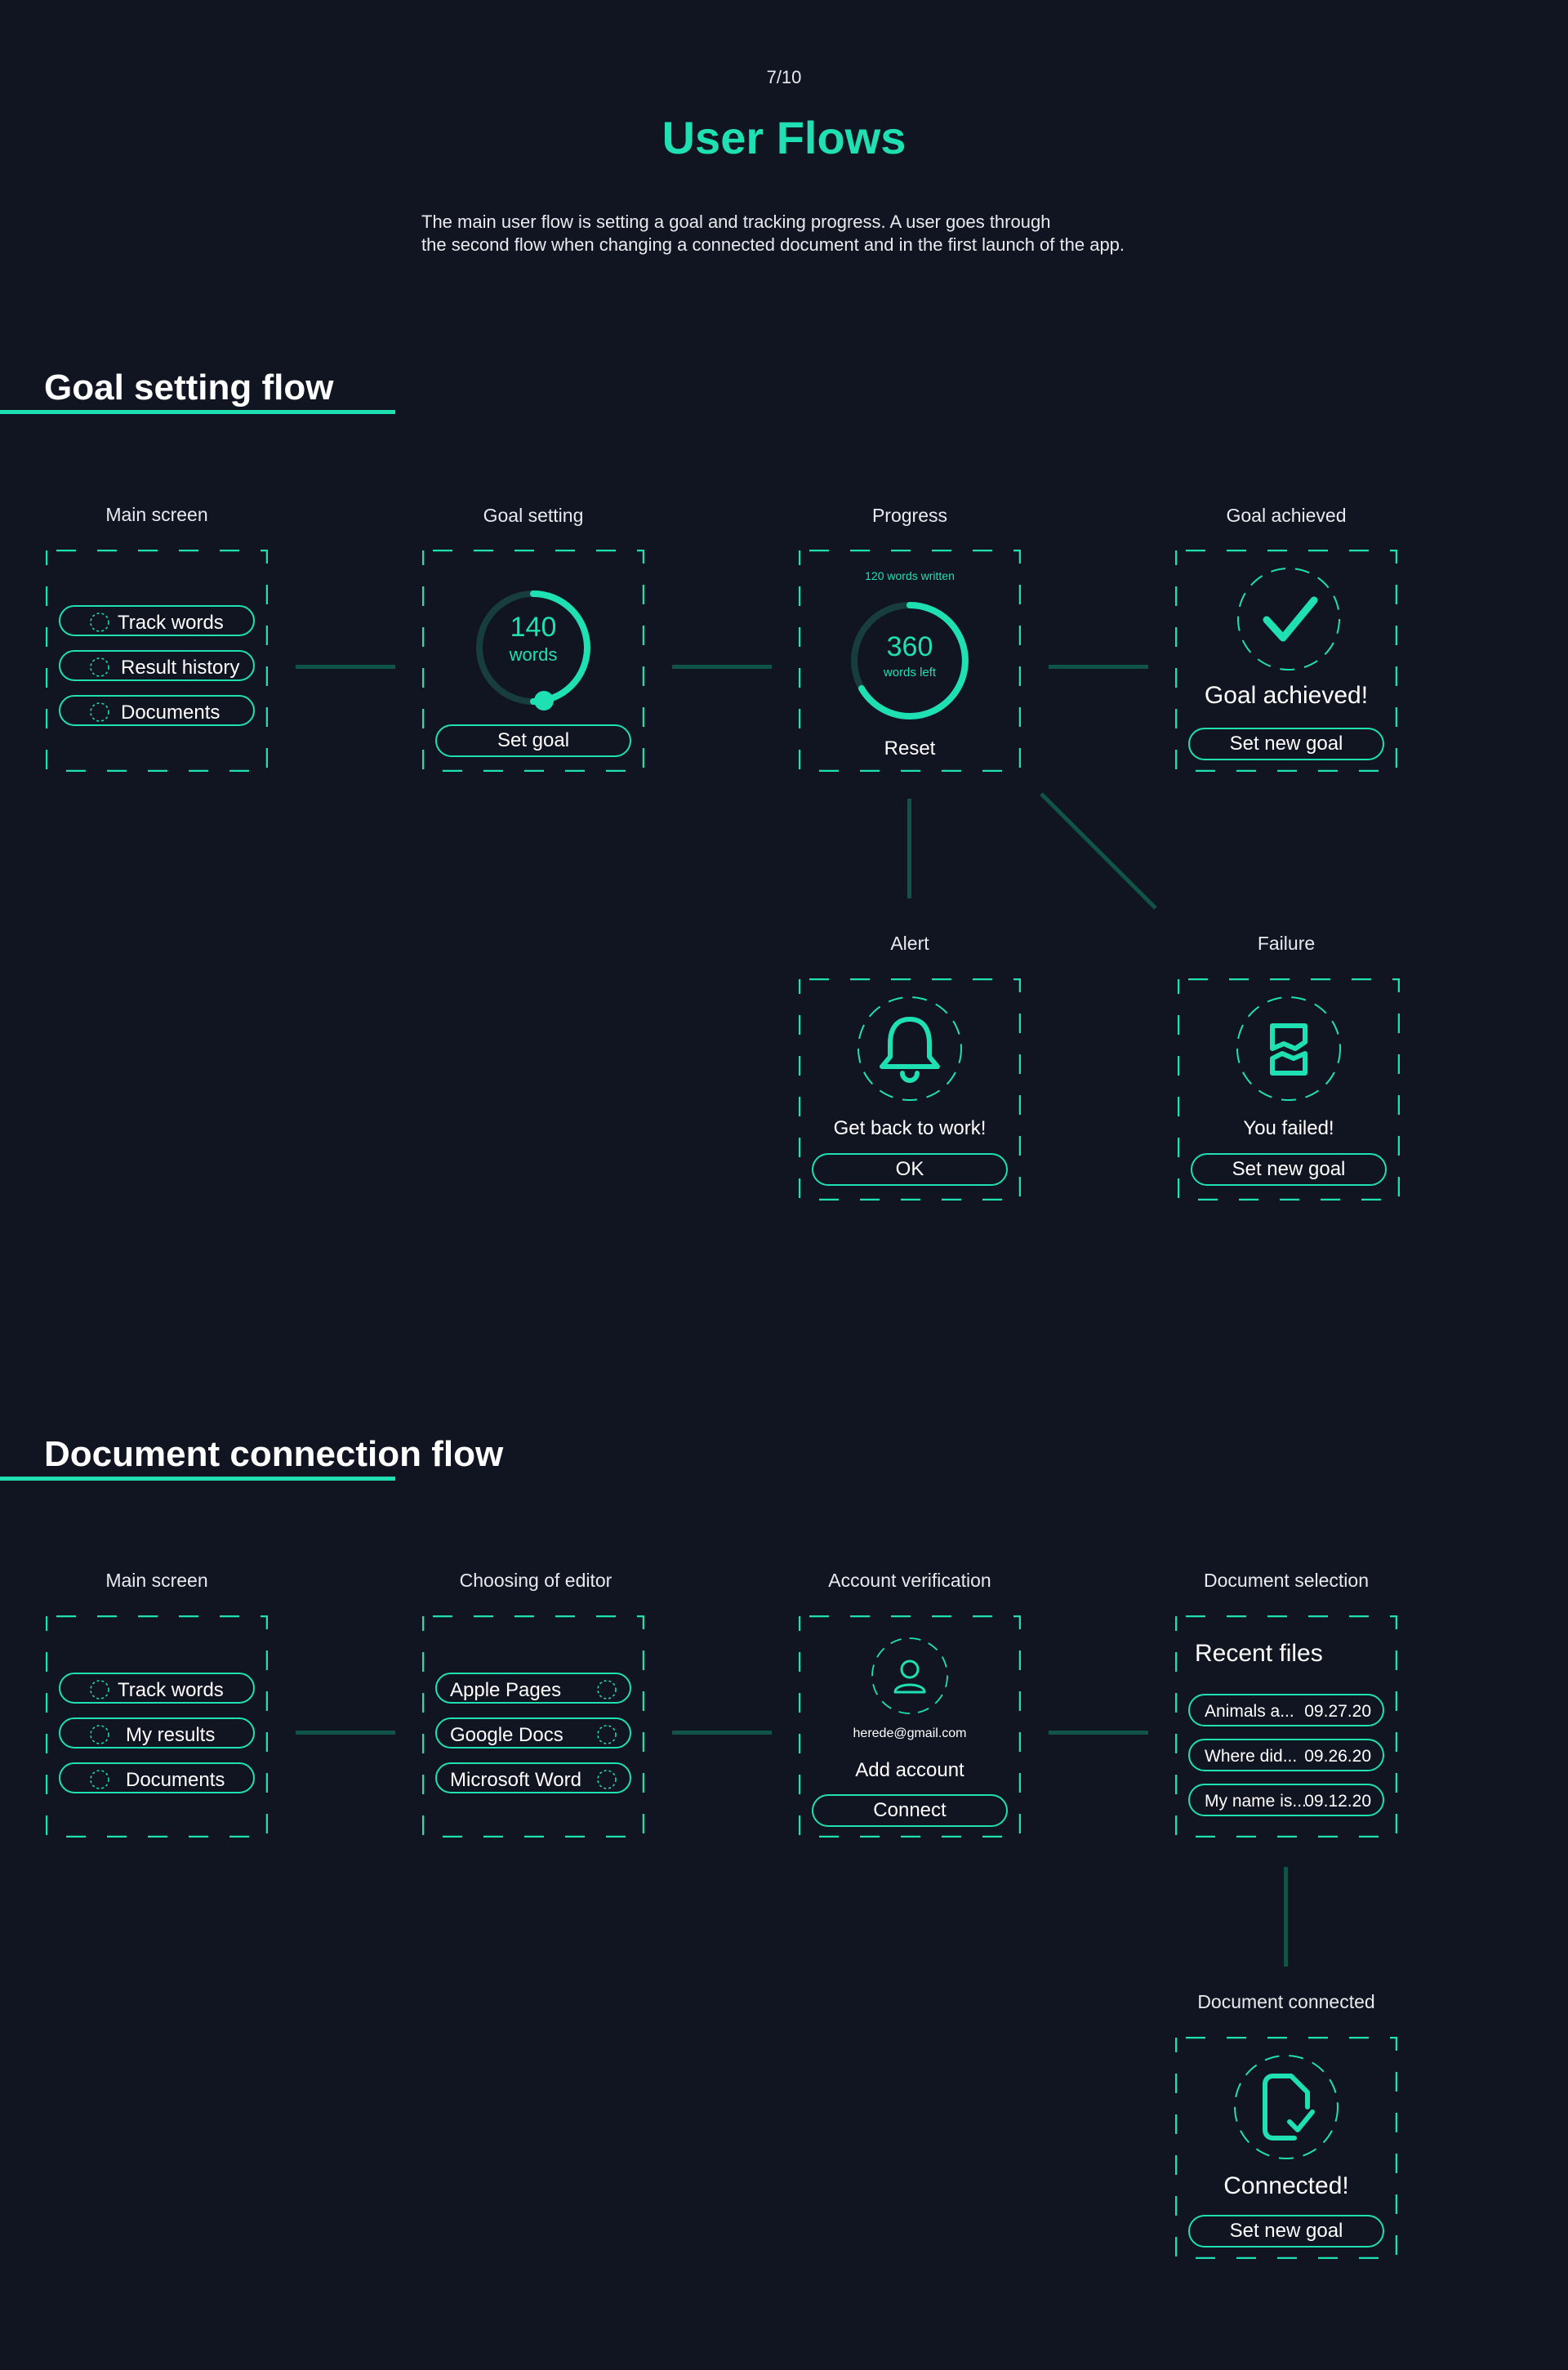 This screenshot has height=2370, width=1568. I want to click on goal-achieved-message: Goal achieved!, so click(1286, 695).